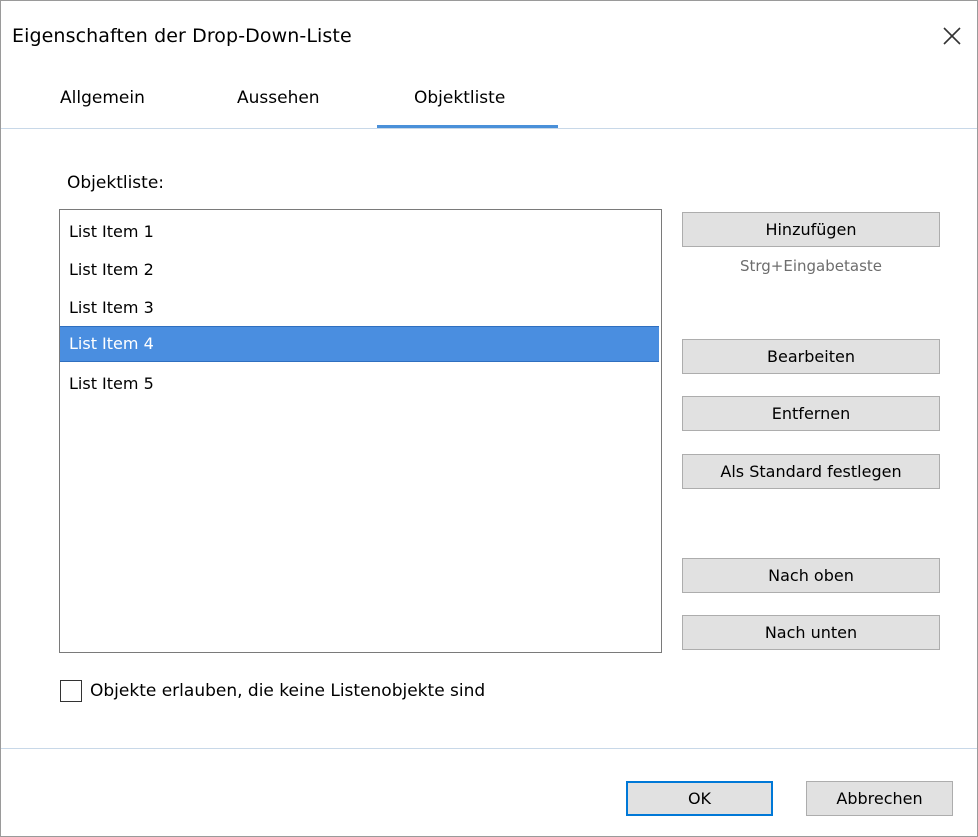 This screenshot has height=837, width=978. I want to click on tab-aussehen: Aussehen, so click(278, 98).